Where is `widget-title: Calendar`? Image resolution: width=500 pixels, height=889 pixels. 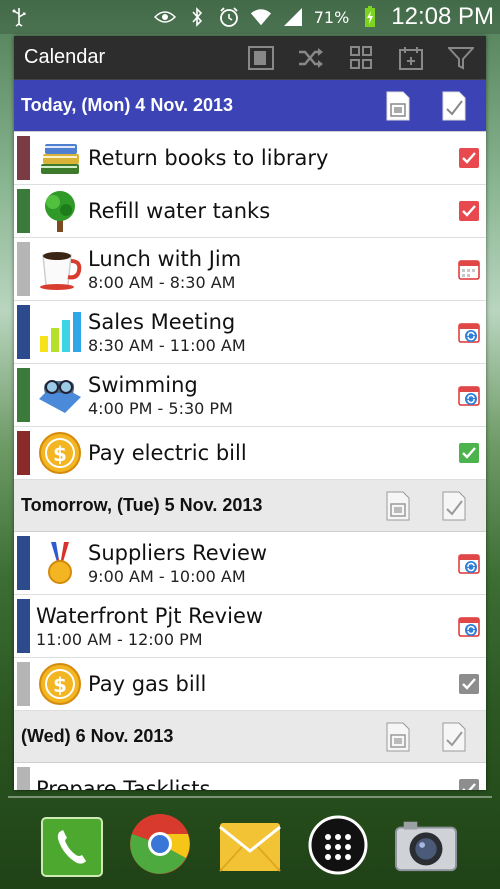 widget-title: Calendar is located at coordinates (64, 57).